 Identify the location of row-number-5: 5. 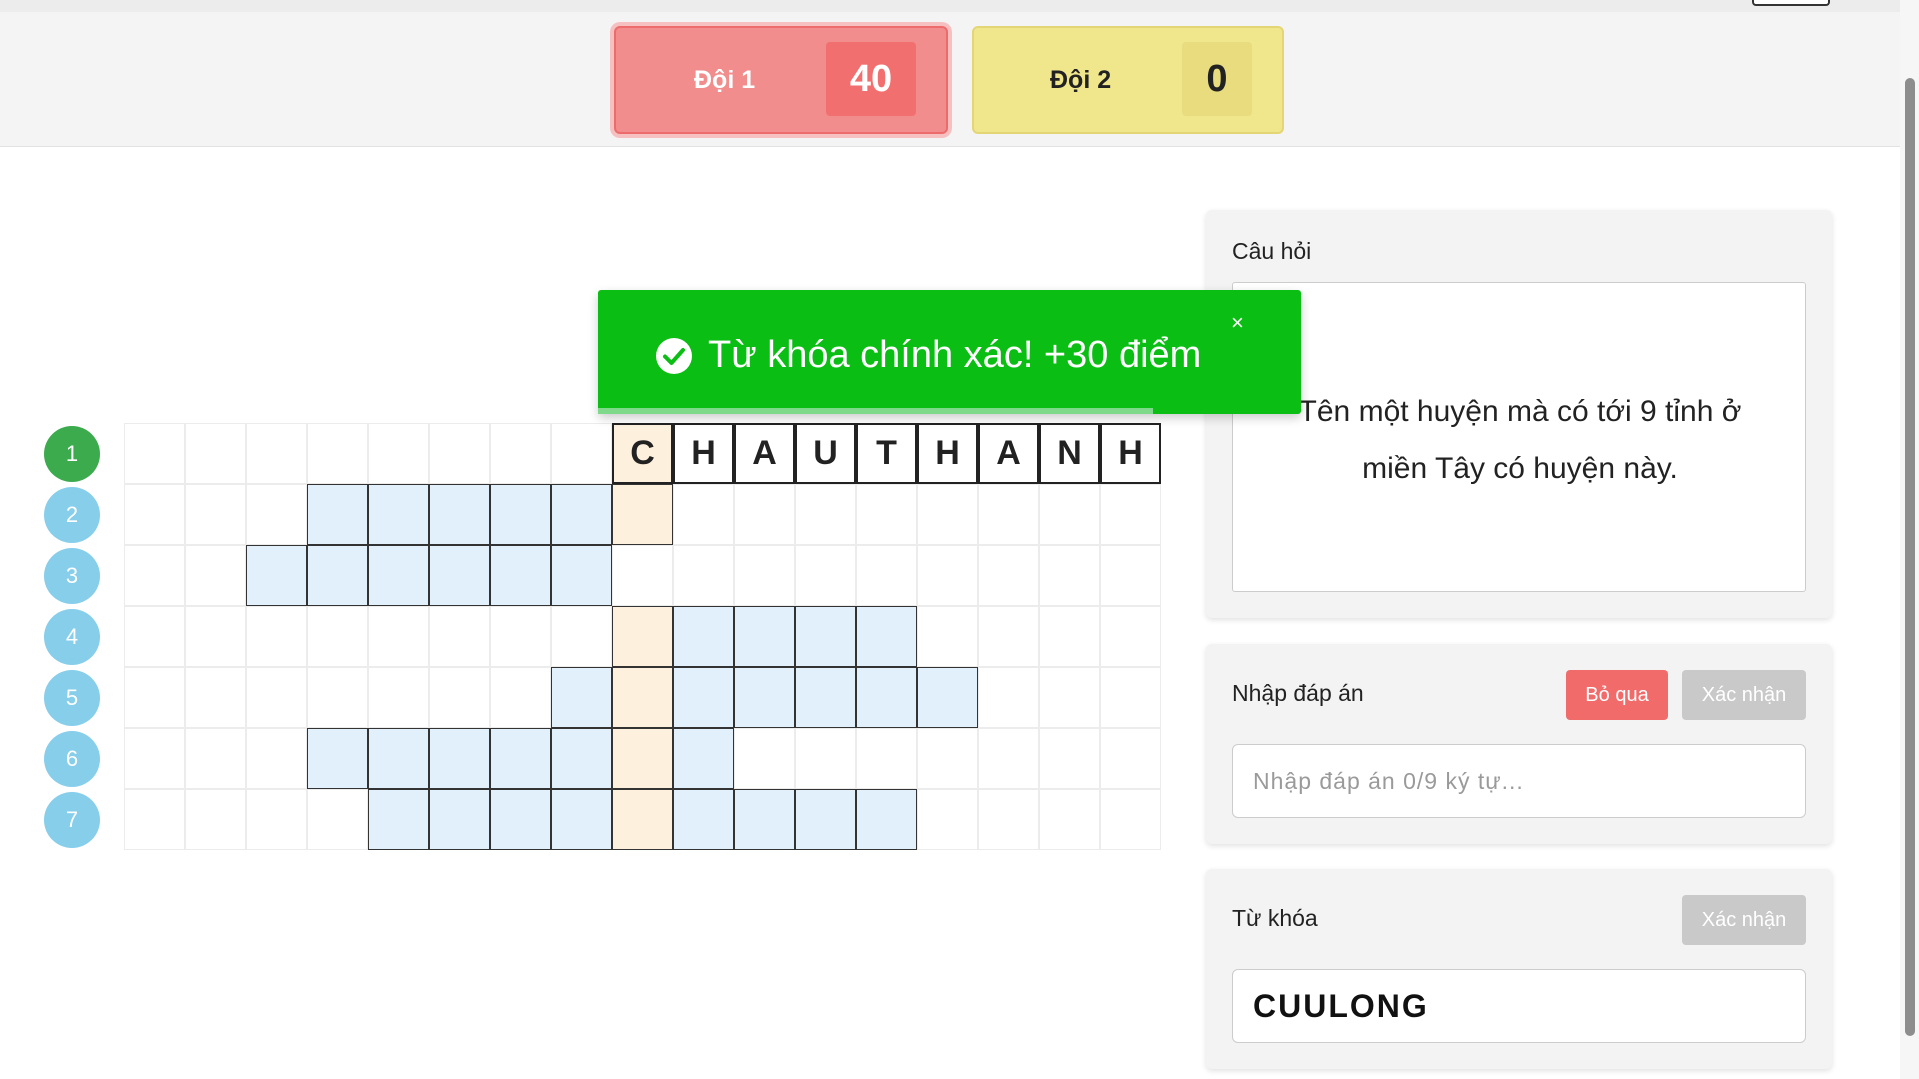
(72, 698).